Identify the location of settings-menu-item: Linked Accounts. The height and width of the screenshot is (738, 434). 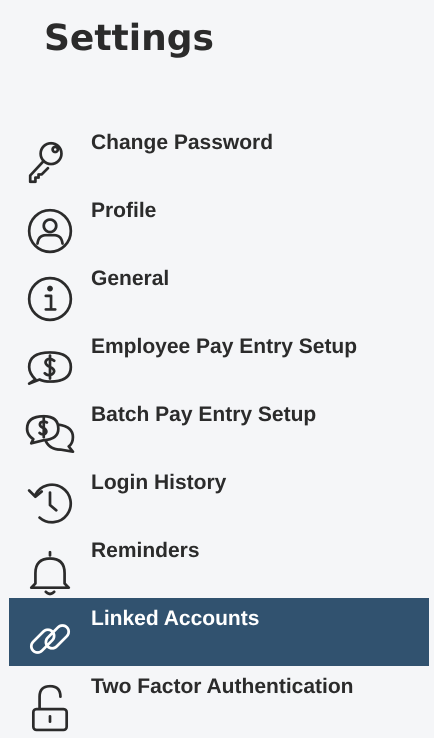
(219, 632).